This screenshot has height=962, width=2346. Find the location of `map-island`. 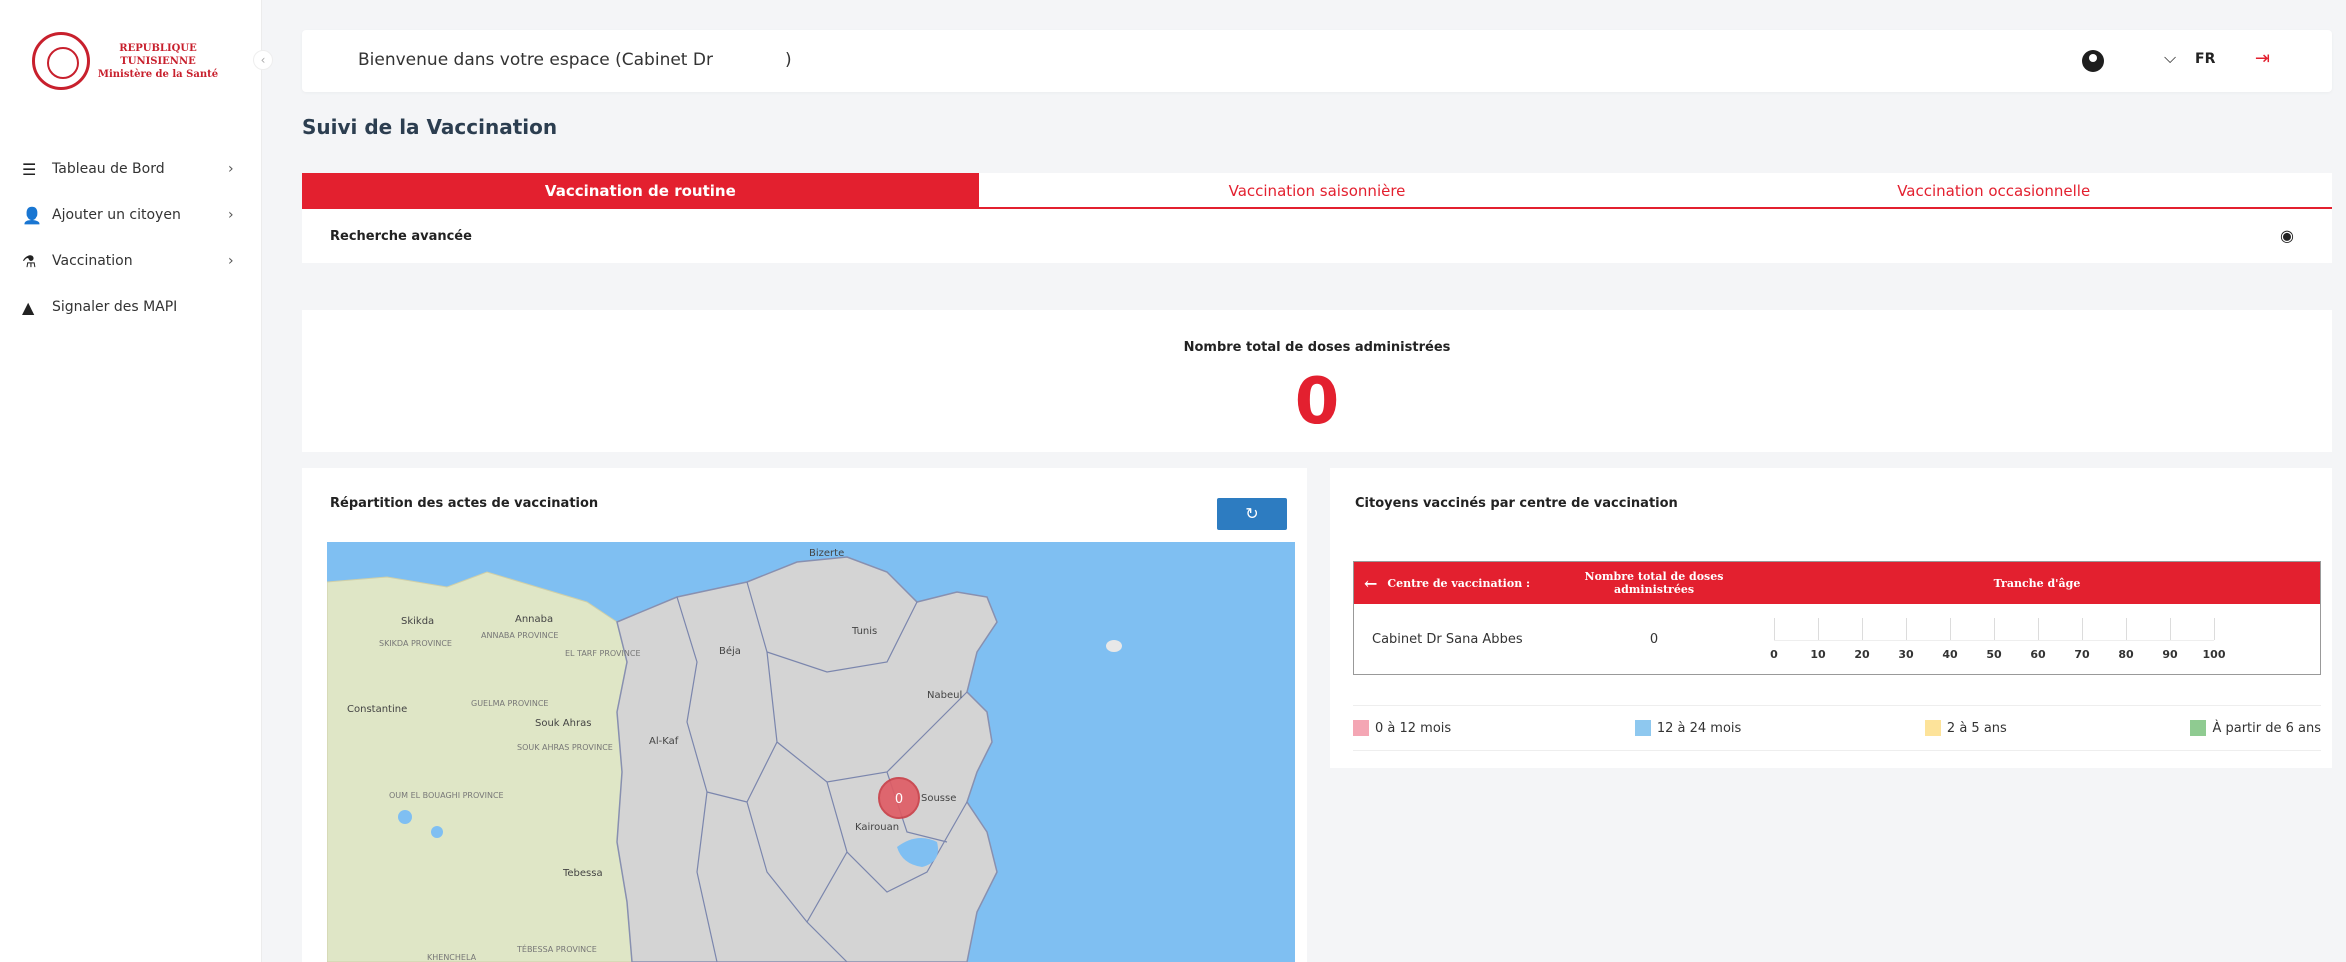

map-island is located at coordinates (1114, 646).